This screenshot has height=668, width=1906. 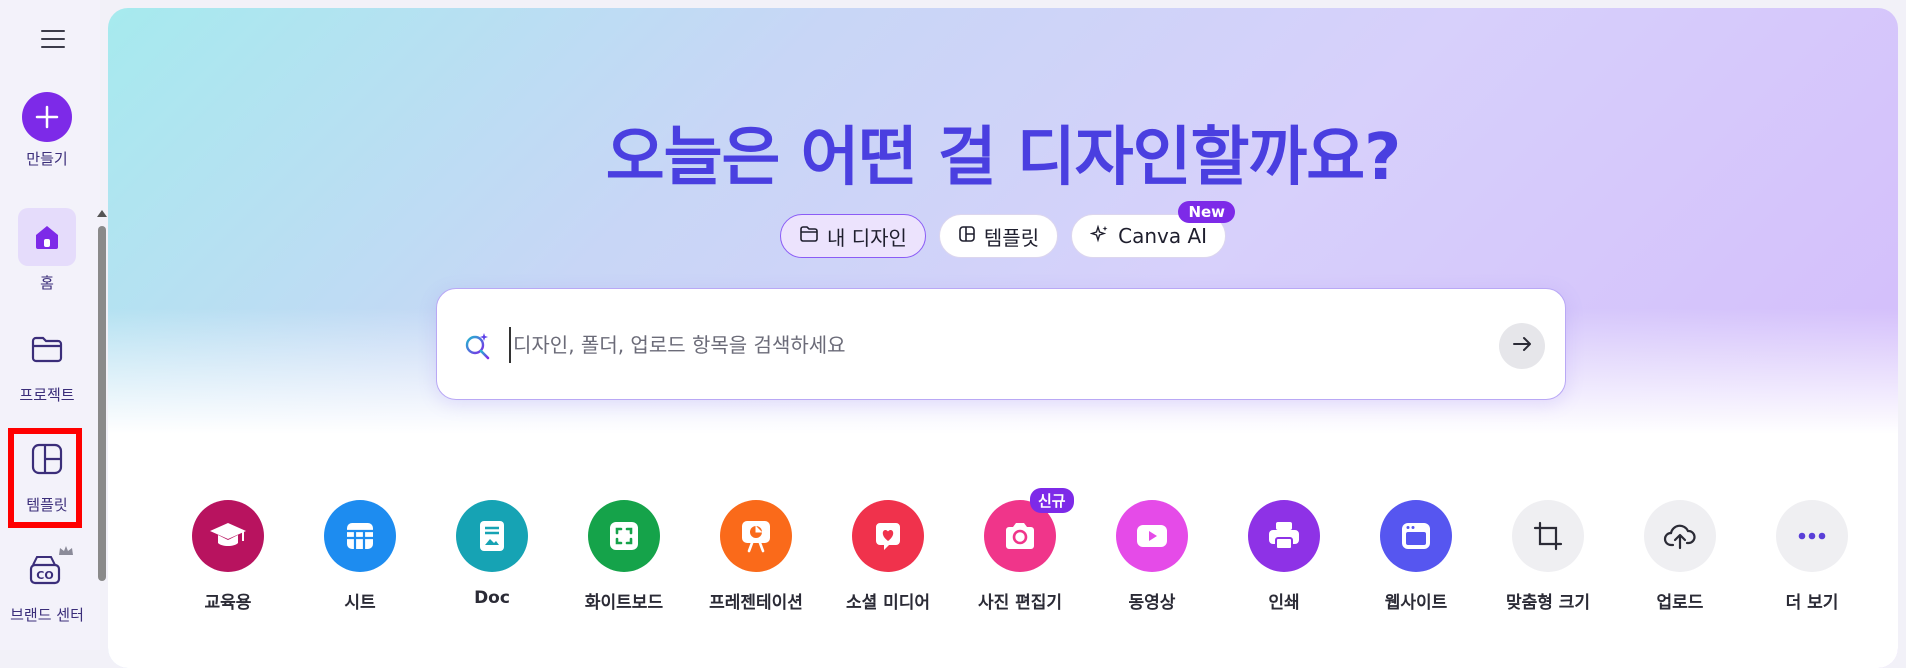 I want to click on sidebar: 만들기 홈 프로젝트 템플릿 CO 브랜드 센터, so click(x=50, y=325).